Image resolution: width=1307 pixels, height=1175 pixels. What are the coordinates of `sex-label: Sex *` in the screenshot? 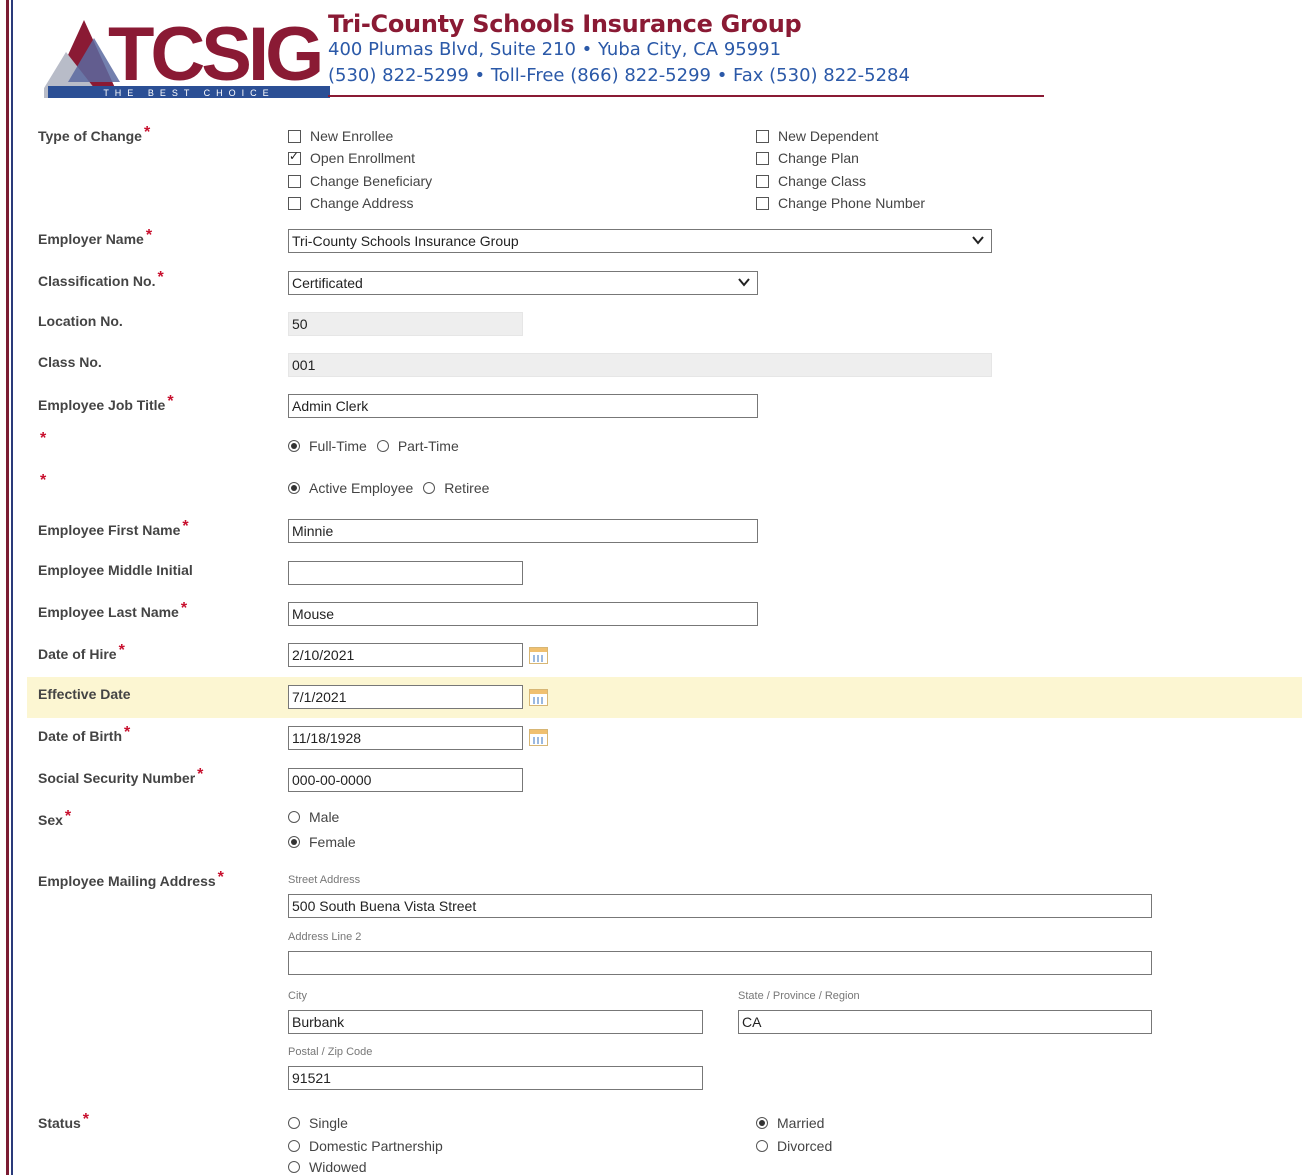 It's located at (55, 818).